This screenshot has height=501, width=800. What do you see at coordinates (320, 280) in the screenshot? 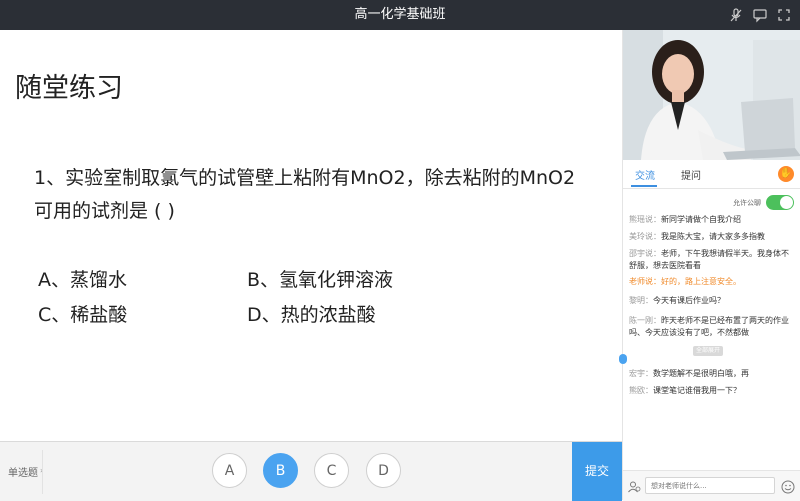
I see `option-b: B、氢氧化钾溶液` at bounding box center [320, 280].